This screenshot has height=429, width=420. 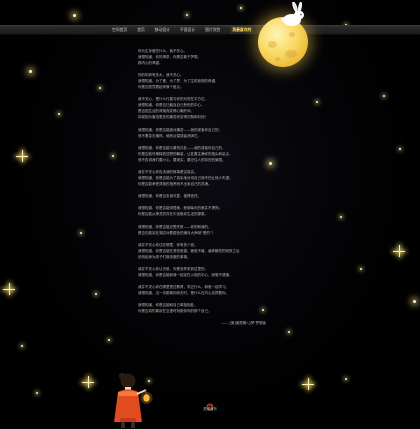 I want to click on nav-item-graphic-design: 平面设计, so click(x=187, y=30).